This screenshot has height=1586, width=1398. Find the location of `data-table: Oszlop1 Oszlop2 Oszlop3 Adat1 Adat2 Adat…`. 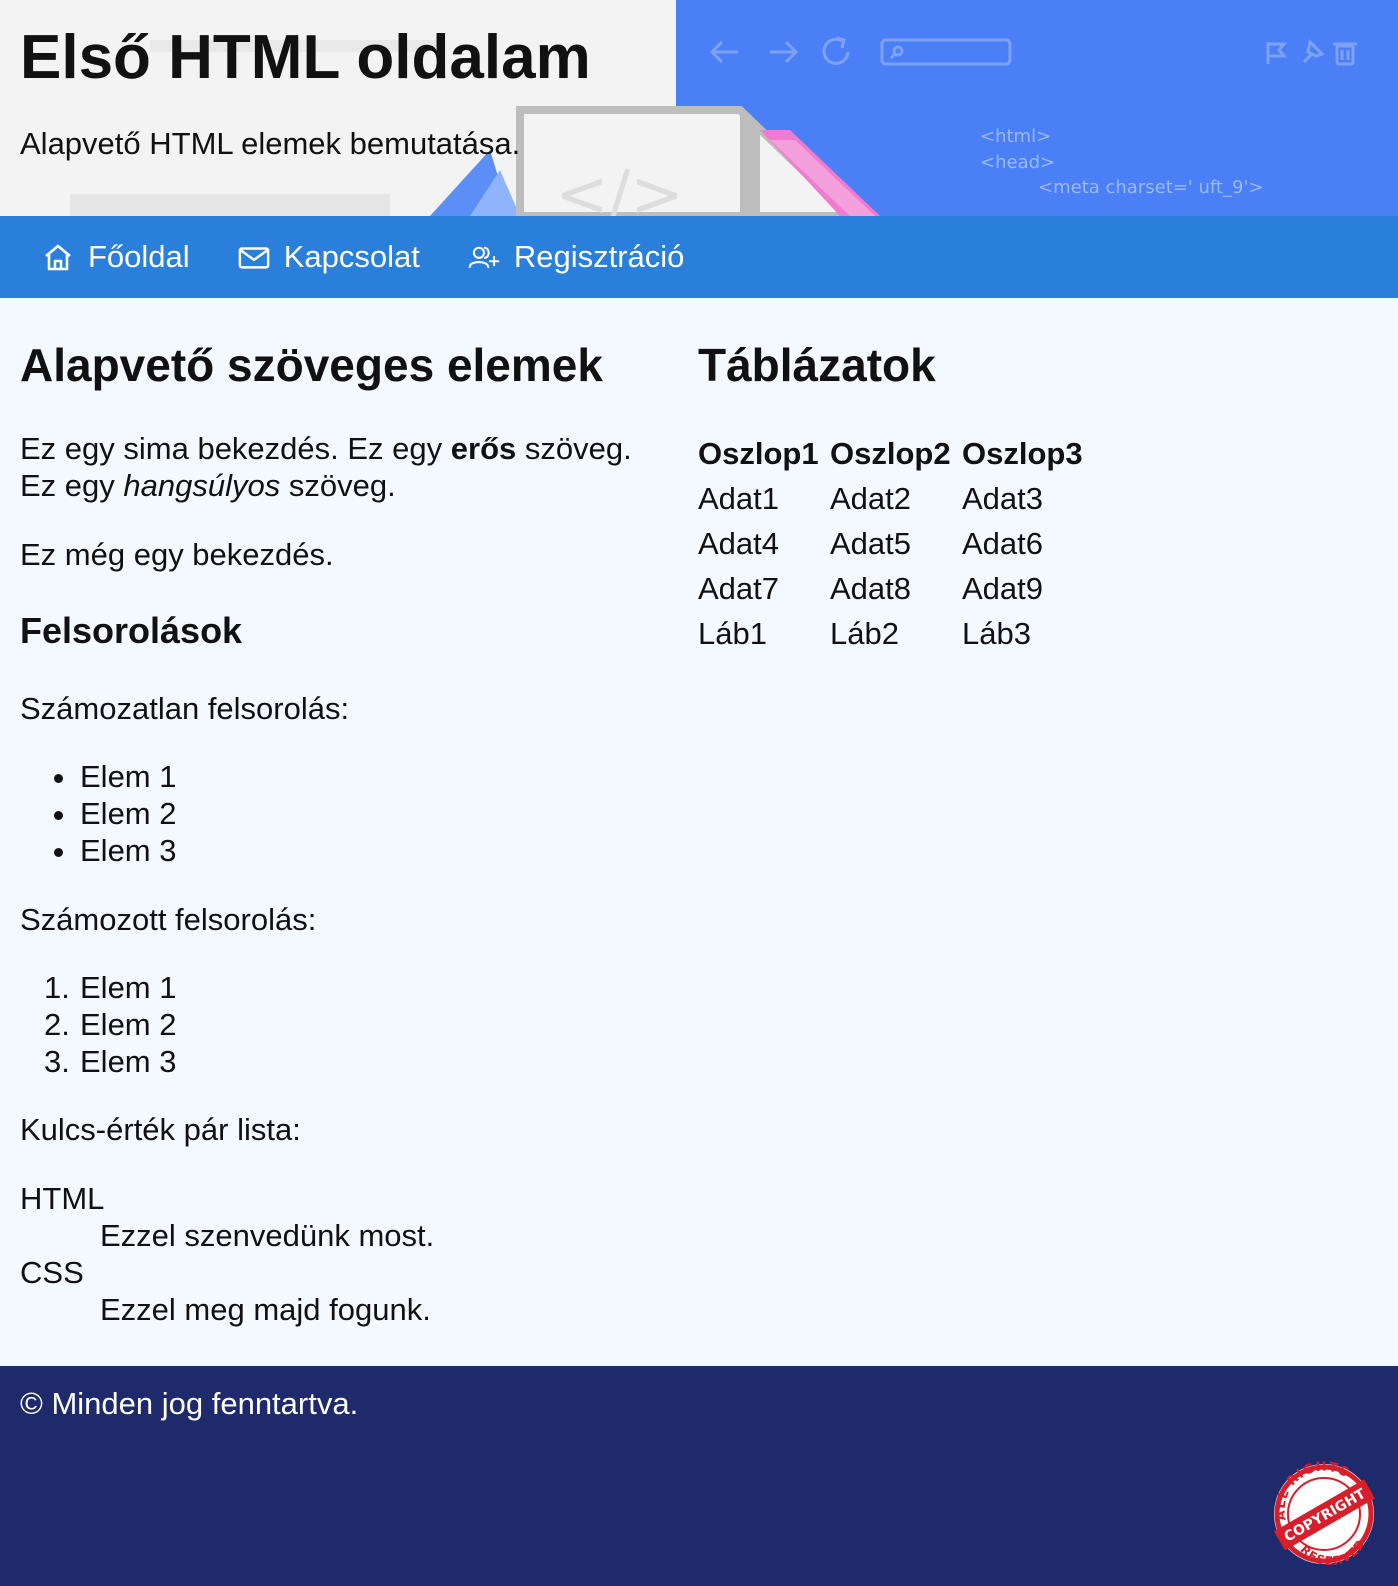

data-table: Oszlop1 Oszlop2 Oszlop3 Adat1 Adat2 Adat… is located at coordinates (896, 543).